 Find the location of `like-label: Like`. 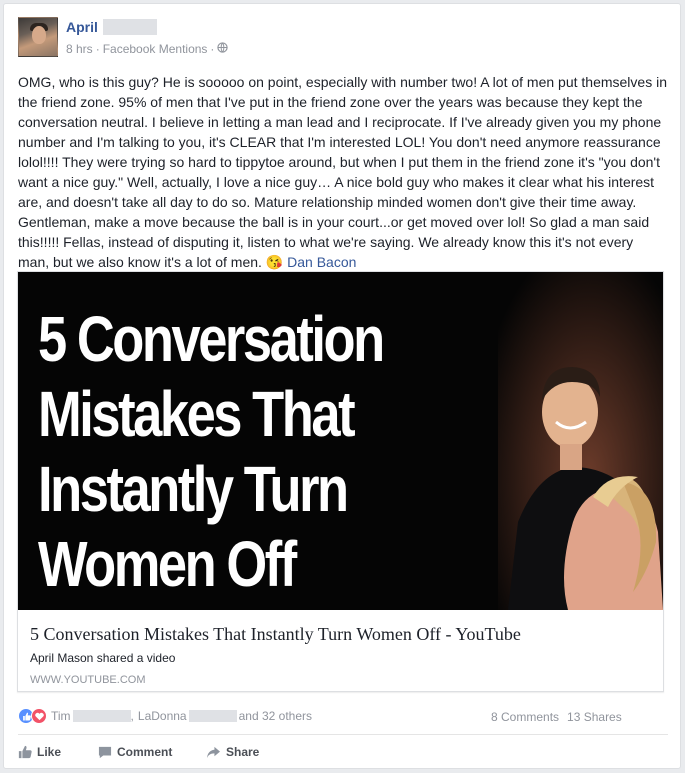

like-label: Like is located at coordinates (49, 752).